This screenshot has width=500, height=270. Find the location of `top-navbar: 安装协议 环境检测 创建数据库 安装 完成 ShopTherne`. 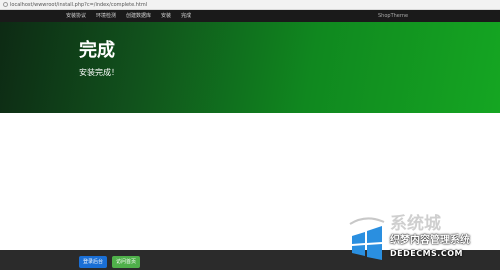

top-navbar: 安装协议 环境检测 创建数据库 安装 完成 ShopTherne is located at coordinates (250, 16).